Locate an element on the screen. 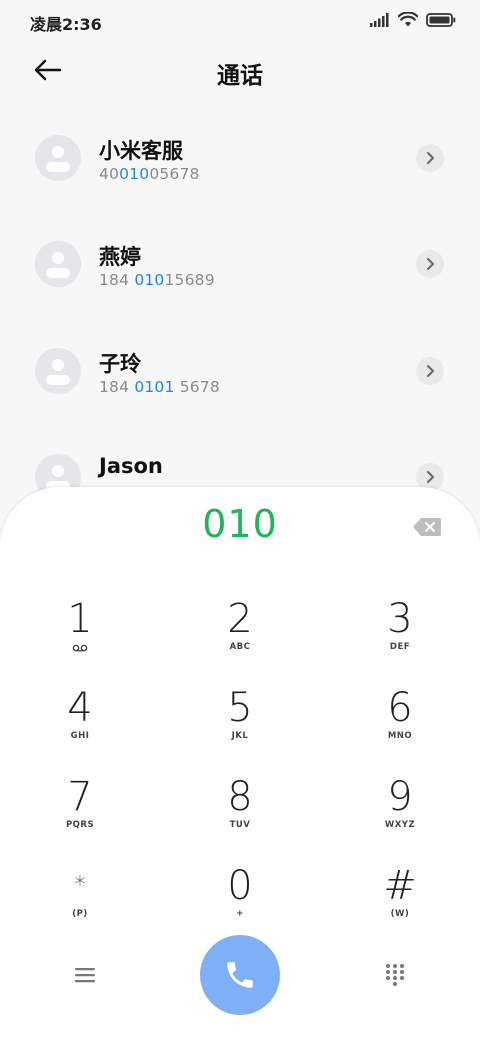 The height and width of the screenshot is (1047, 480). backspace-icon is located at coordinates (427, 527).